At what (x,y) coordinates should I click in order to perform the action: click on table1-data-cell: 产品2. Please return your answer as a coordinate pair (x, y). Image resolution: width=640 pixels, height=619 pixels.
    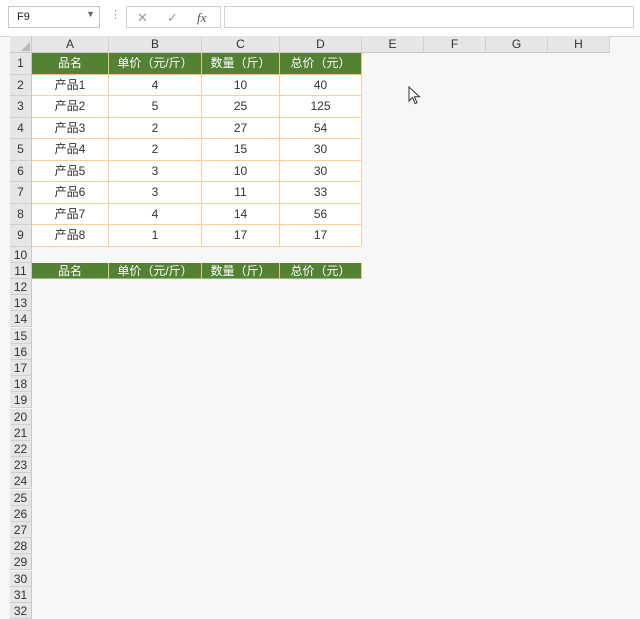
    Looking at the image, I should click on (70, 107).